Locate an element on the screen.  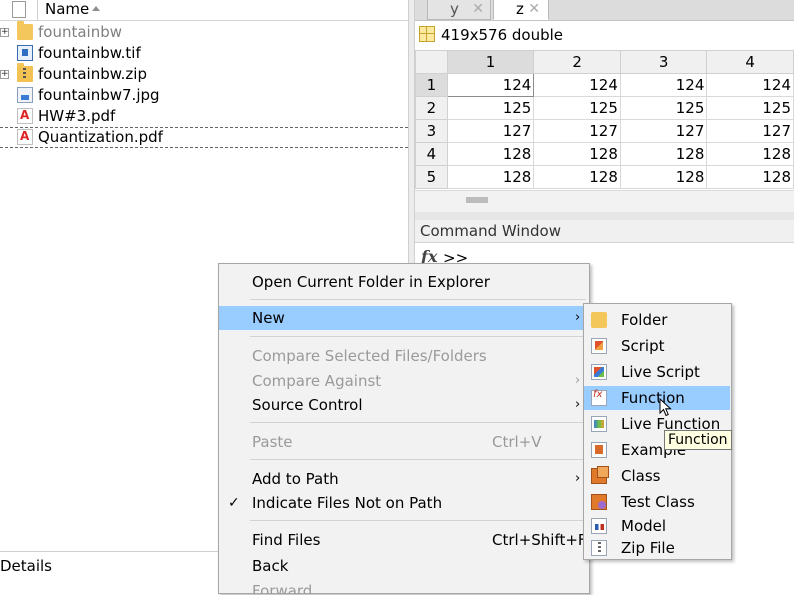
column-header: 4 is located at coordinates (750, 62).